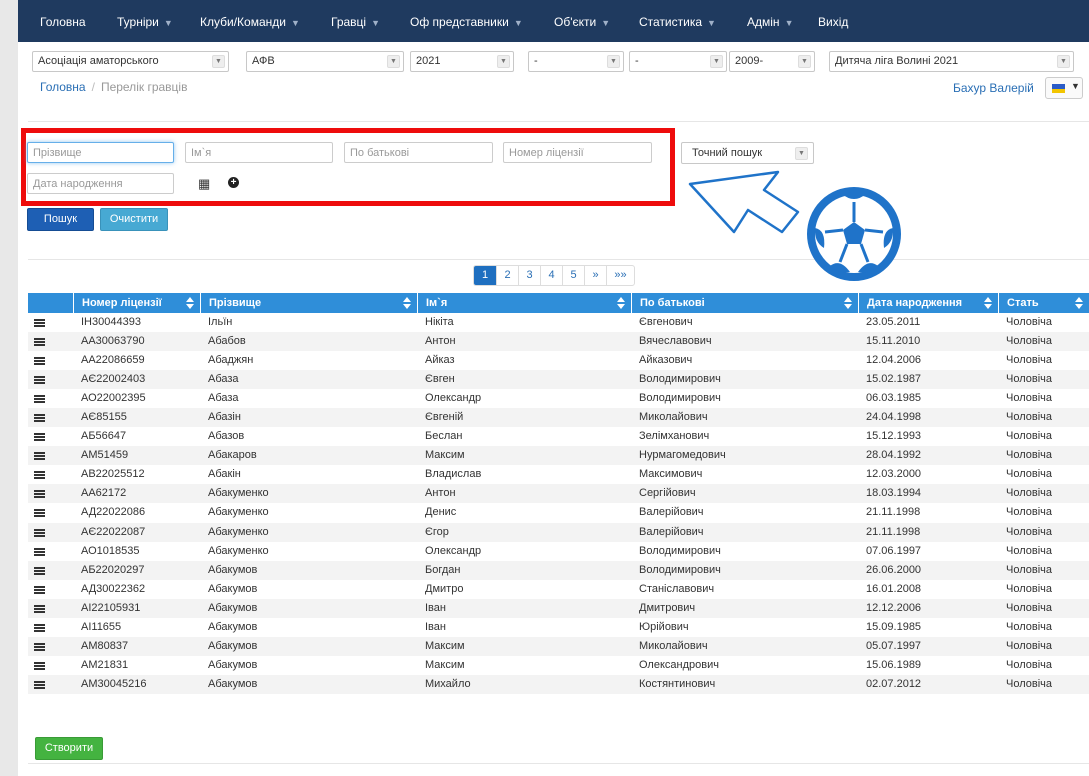  What do you see at coordinates (582, 21) in the screenshot?
I see `nav-objects: Об'єкти ▼` at bounding box center [582, 21].